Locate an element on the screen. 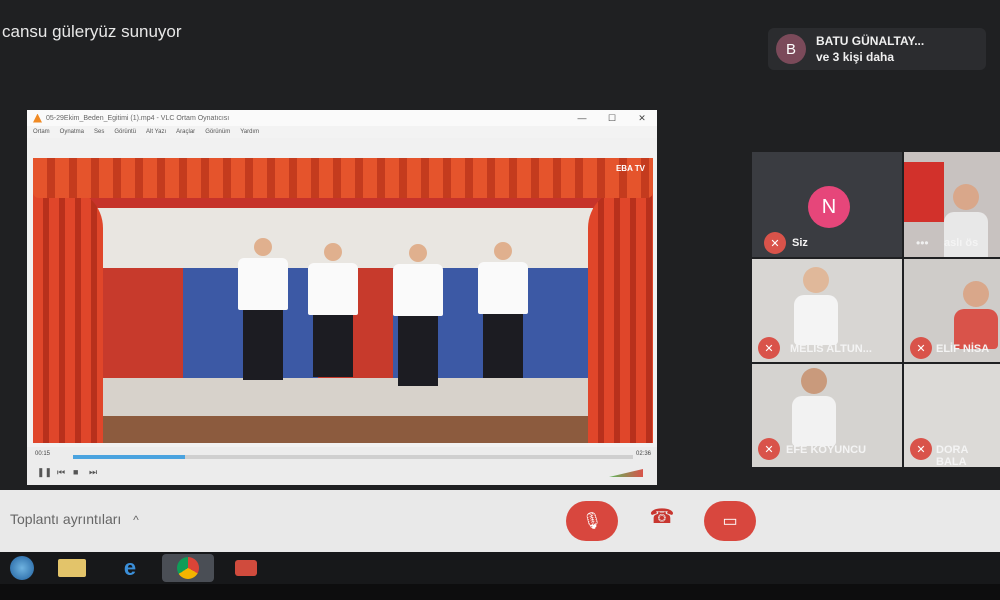 This screenshot has width=1000, height=600. menu-goruntu: Görüntü is located at coordinates (125, 132).